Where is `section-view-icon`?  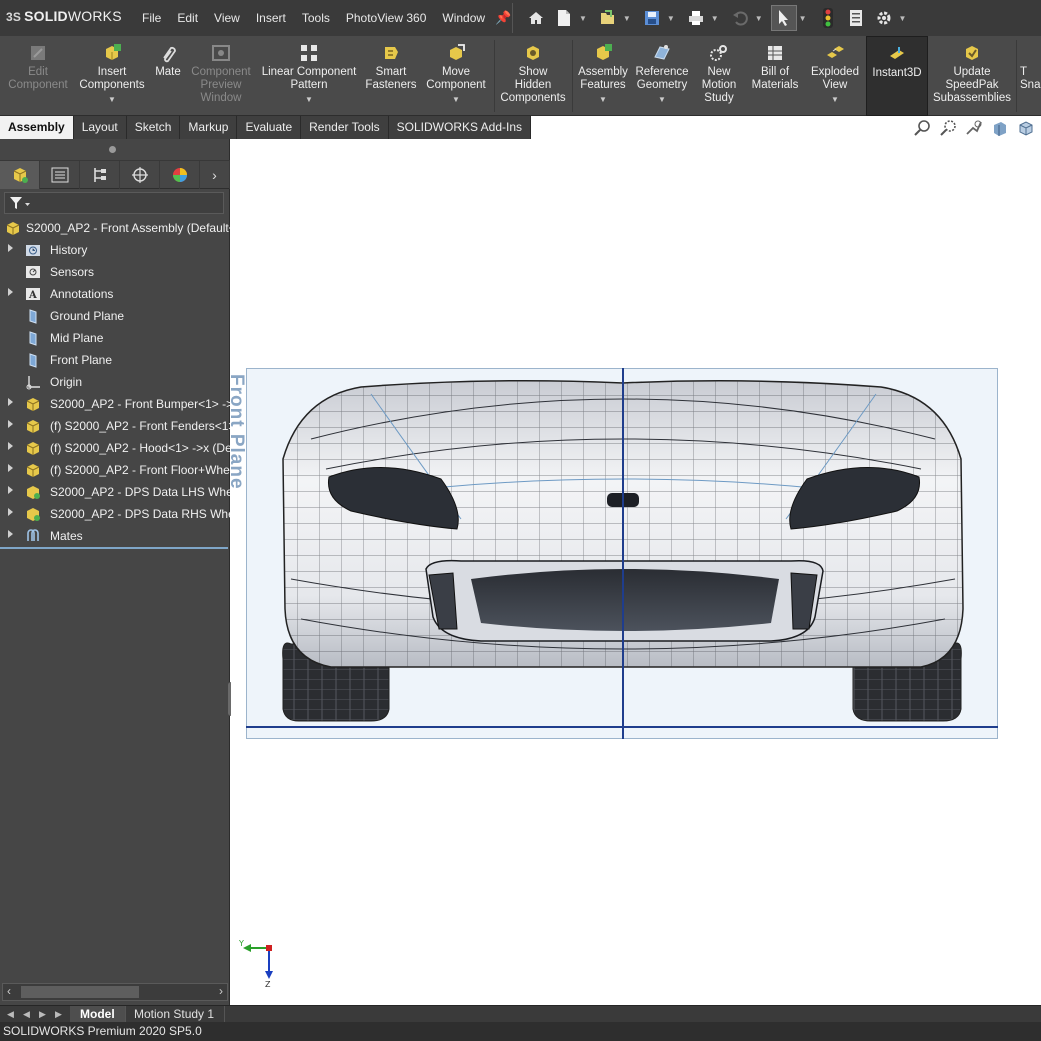
section-view-icon is located at coordinates (1000, 128).